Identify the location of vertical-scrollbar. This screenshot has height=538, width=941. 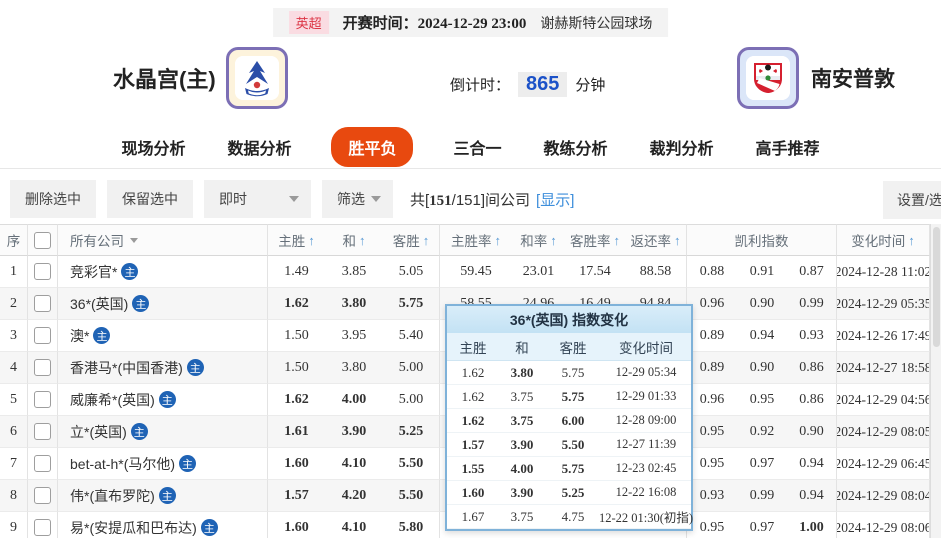
(935, 381).